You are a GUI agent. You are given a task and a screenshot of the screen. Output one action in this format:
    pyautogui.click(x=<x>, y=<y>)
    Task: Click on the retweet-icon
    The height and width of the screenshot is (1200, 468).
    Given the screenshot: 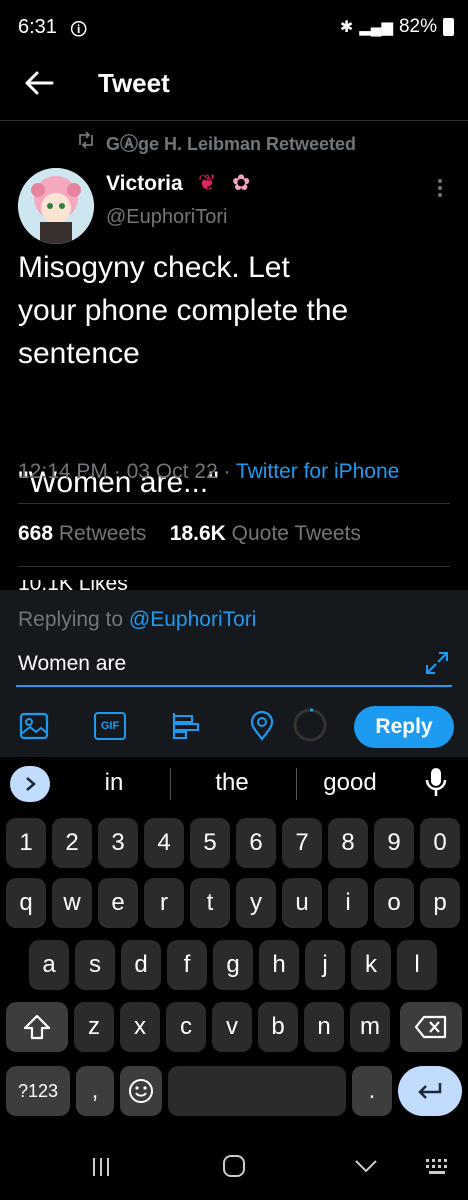 What is the action you would take?
    pyautogui.click(x=86, y=140)
    